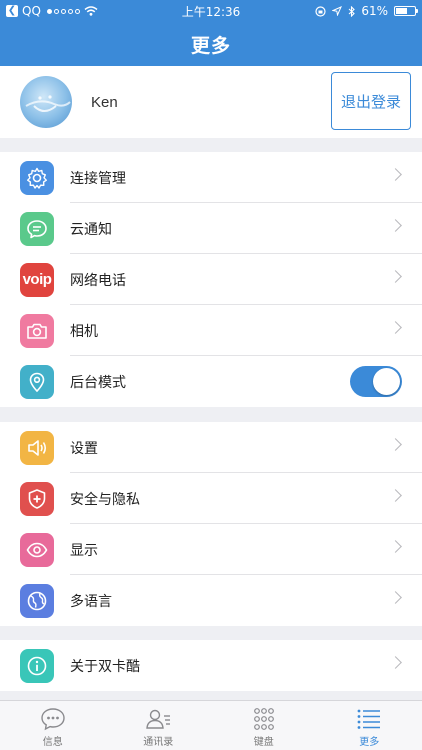  I want to click on gear-icon, so click(37, 177).